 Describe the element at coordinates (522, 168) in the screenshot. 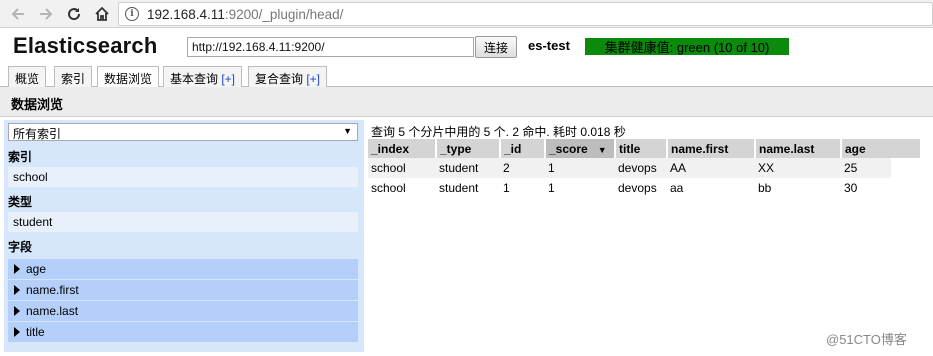

I see `table-cell: 2` at that location.